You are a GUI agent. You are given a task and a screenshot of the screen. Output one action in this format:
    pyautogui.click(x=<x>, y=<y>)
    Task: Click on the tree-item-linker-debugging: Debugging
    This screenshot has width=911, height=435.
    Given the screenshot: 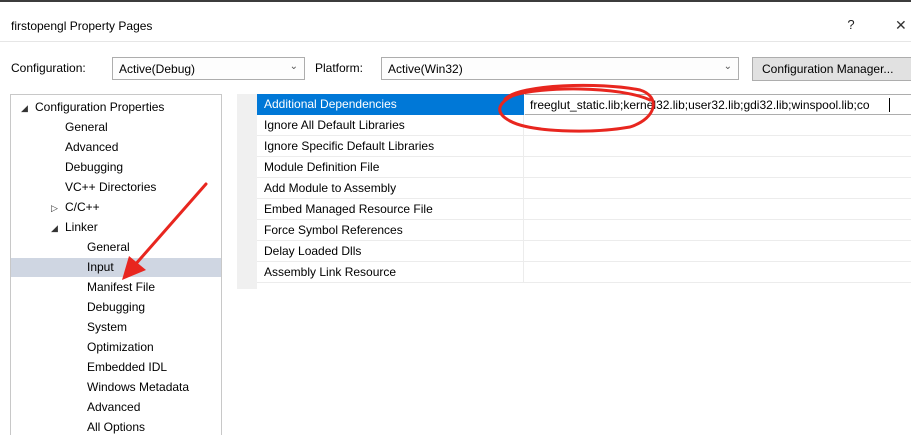 What is the action you would take?
    pyautogui.click(x=116, y=307)
    